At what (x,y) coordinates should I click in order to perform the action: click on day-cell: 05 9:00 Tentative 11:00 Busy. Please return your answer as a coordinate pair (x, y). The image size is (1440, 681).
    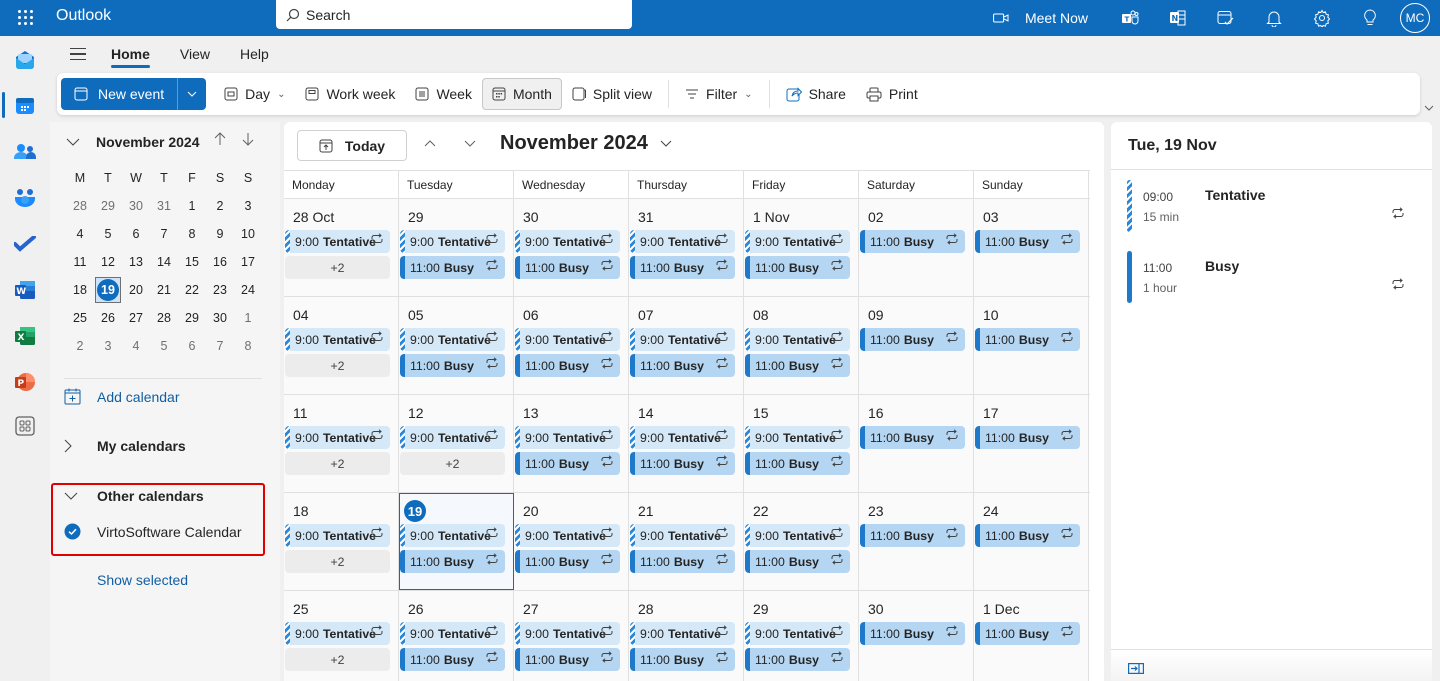
    Looking at the image, I should click on (456, 345).